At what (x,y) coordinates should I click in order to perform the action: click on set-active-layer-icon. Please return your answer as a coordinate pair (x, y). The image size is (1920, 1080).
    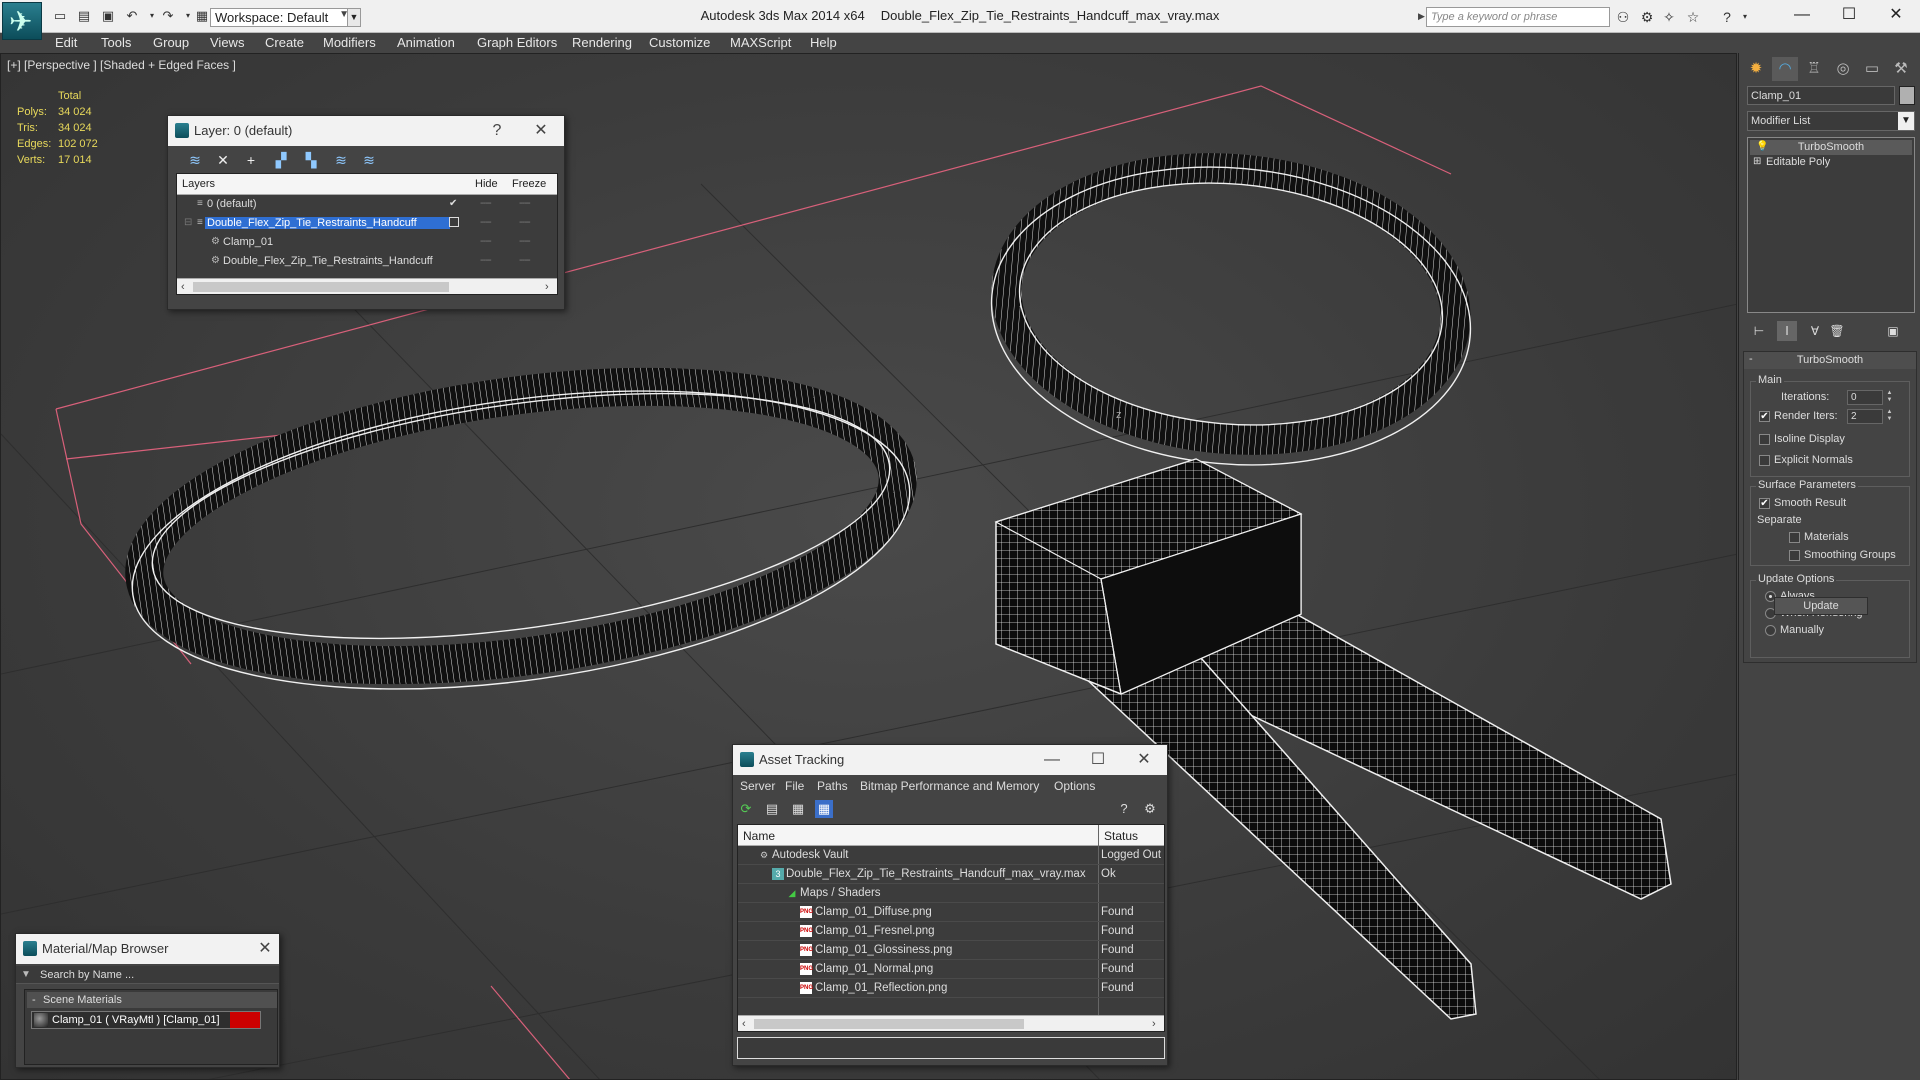
    Looking at the image, I should click on (454, 222).